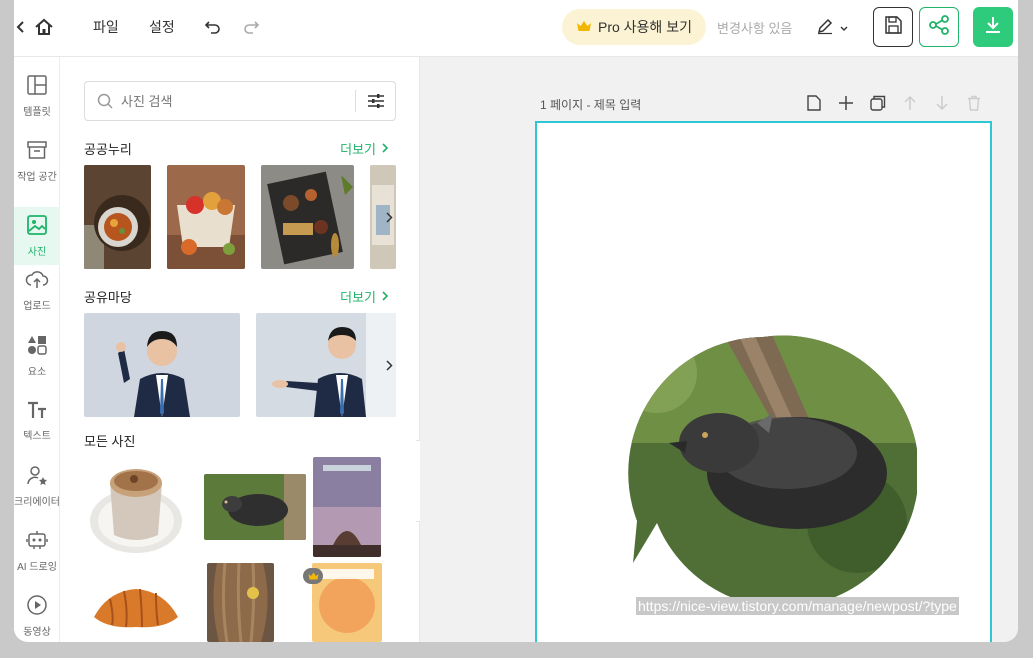  I want to click on search-divider, so click(355, 101).